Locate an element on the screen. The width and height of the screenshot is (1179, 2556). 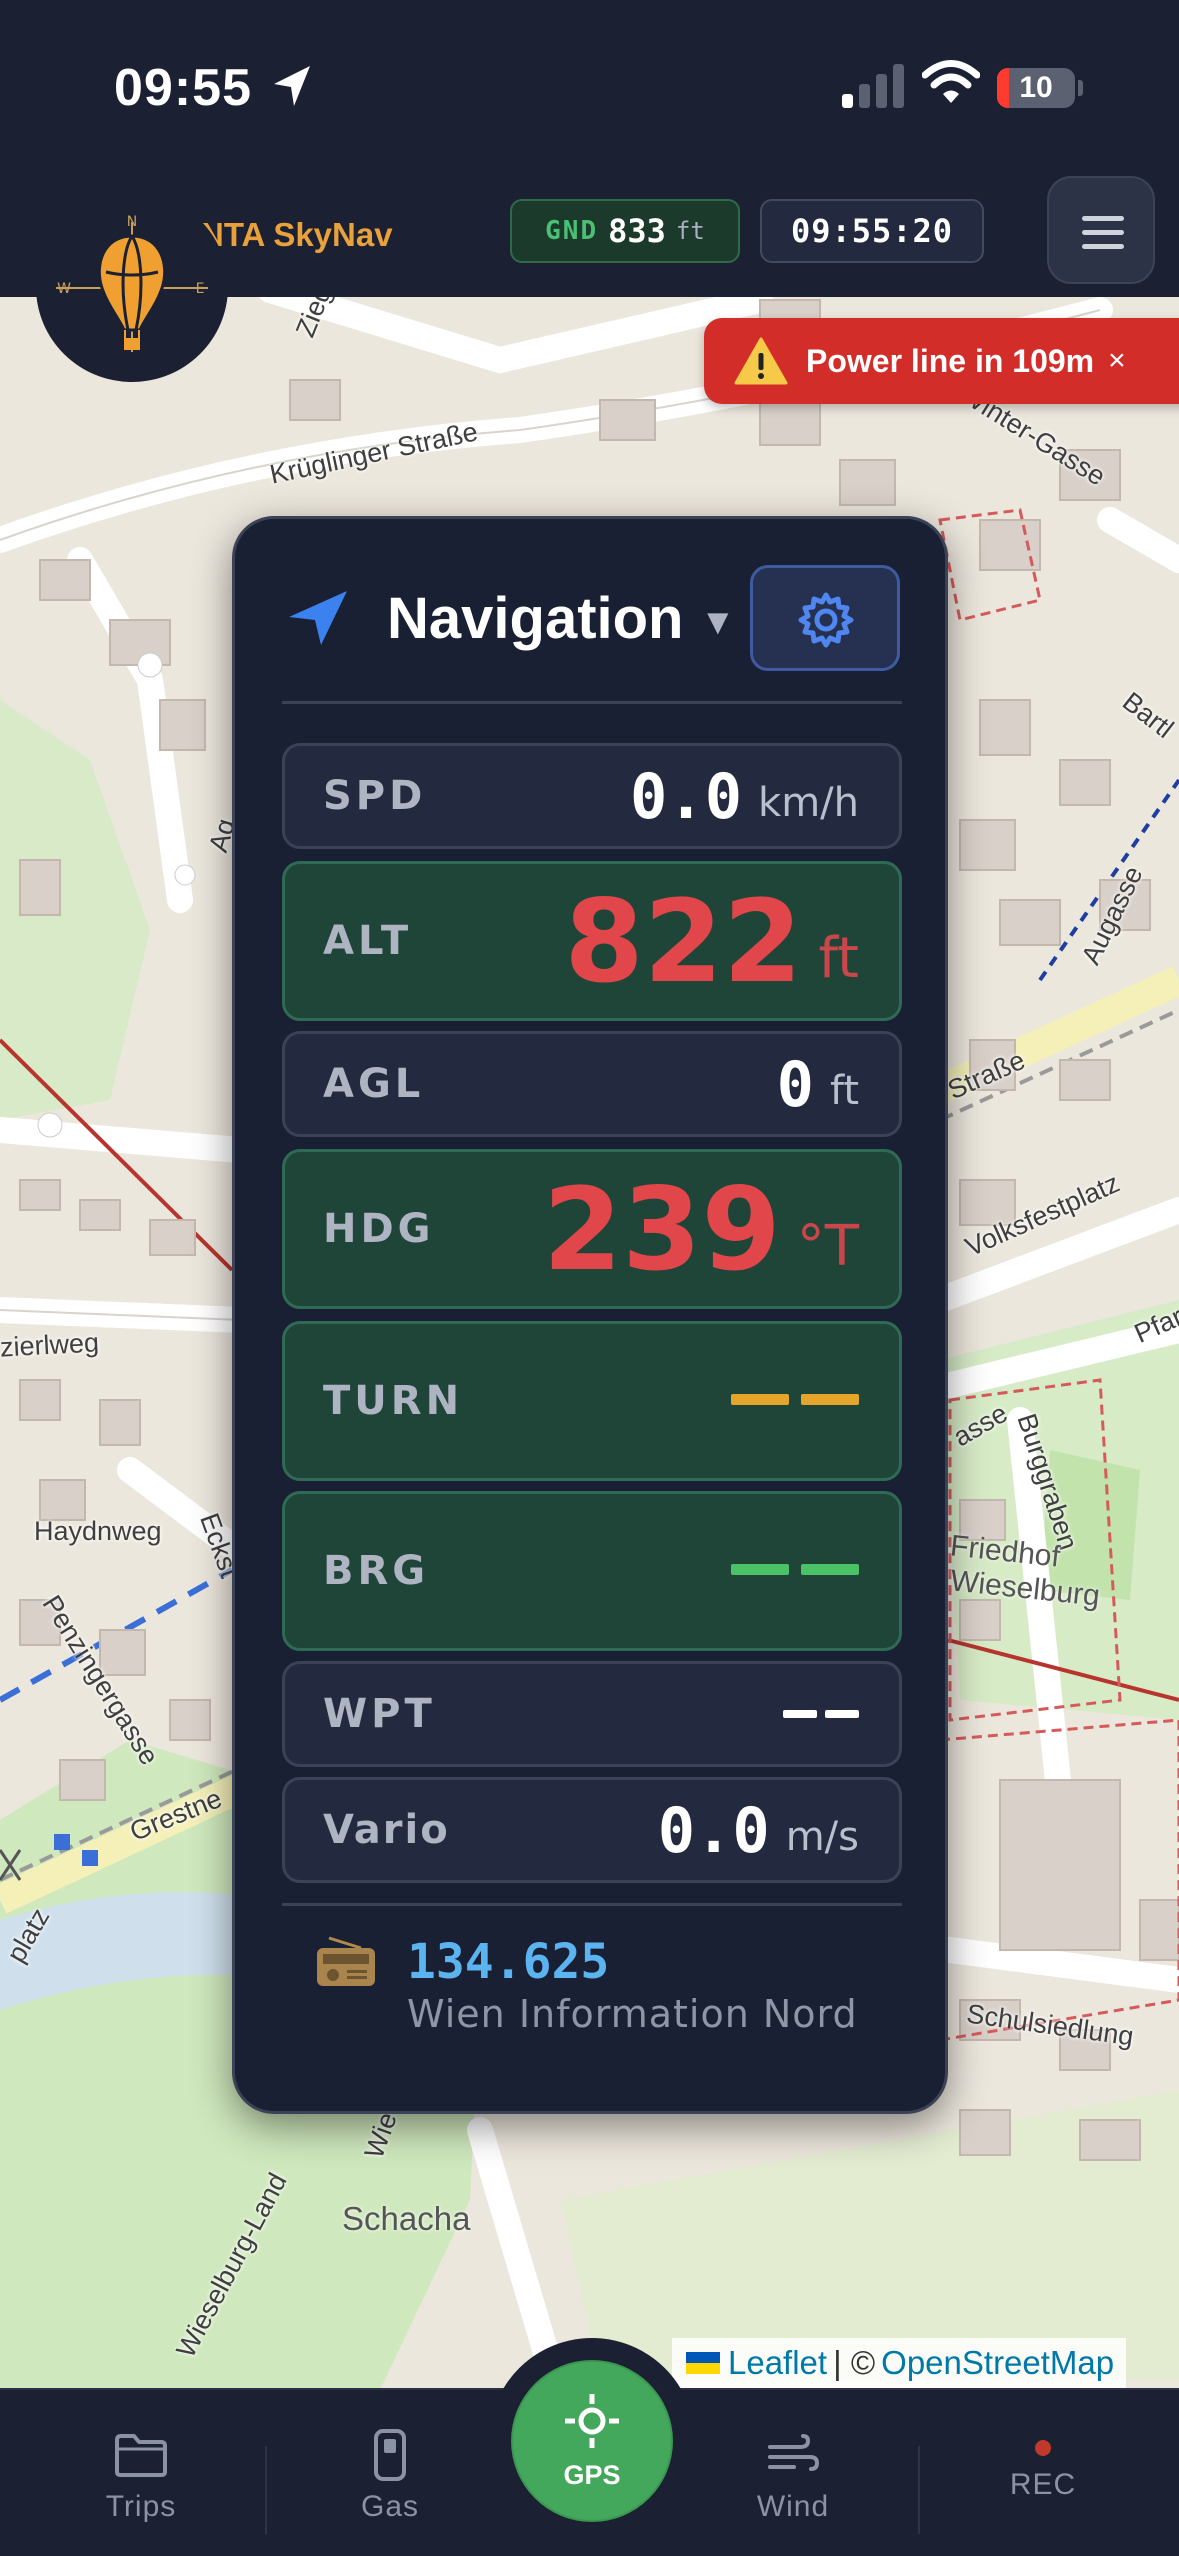
bearing-value-empty is located at coordinates (789, 1571).